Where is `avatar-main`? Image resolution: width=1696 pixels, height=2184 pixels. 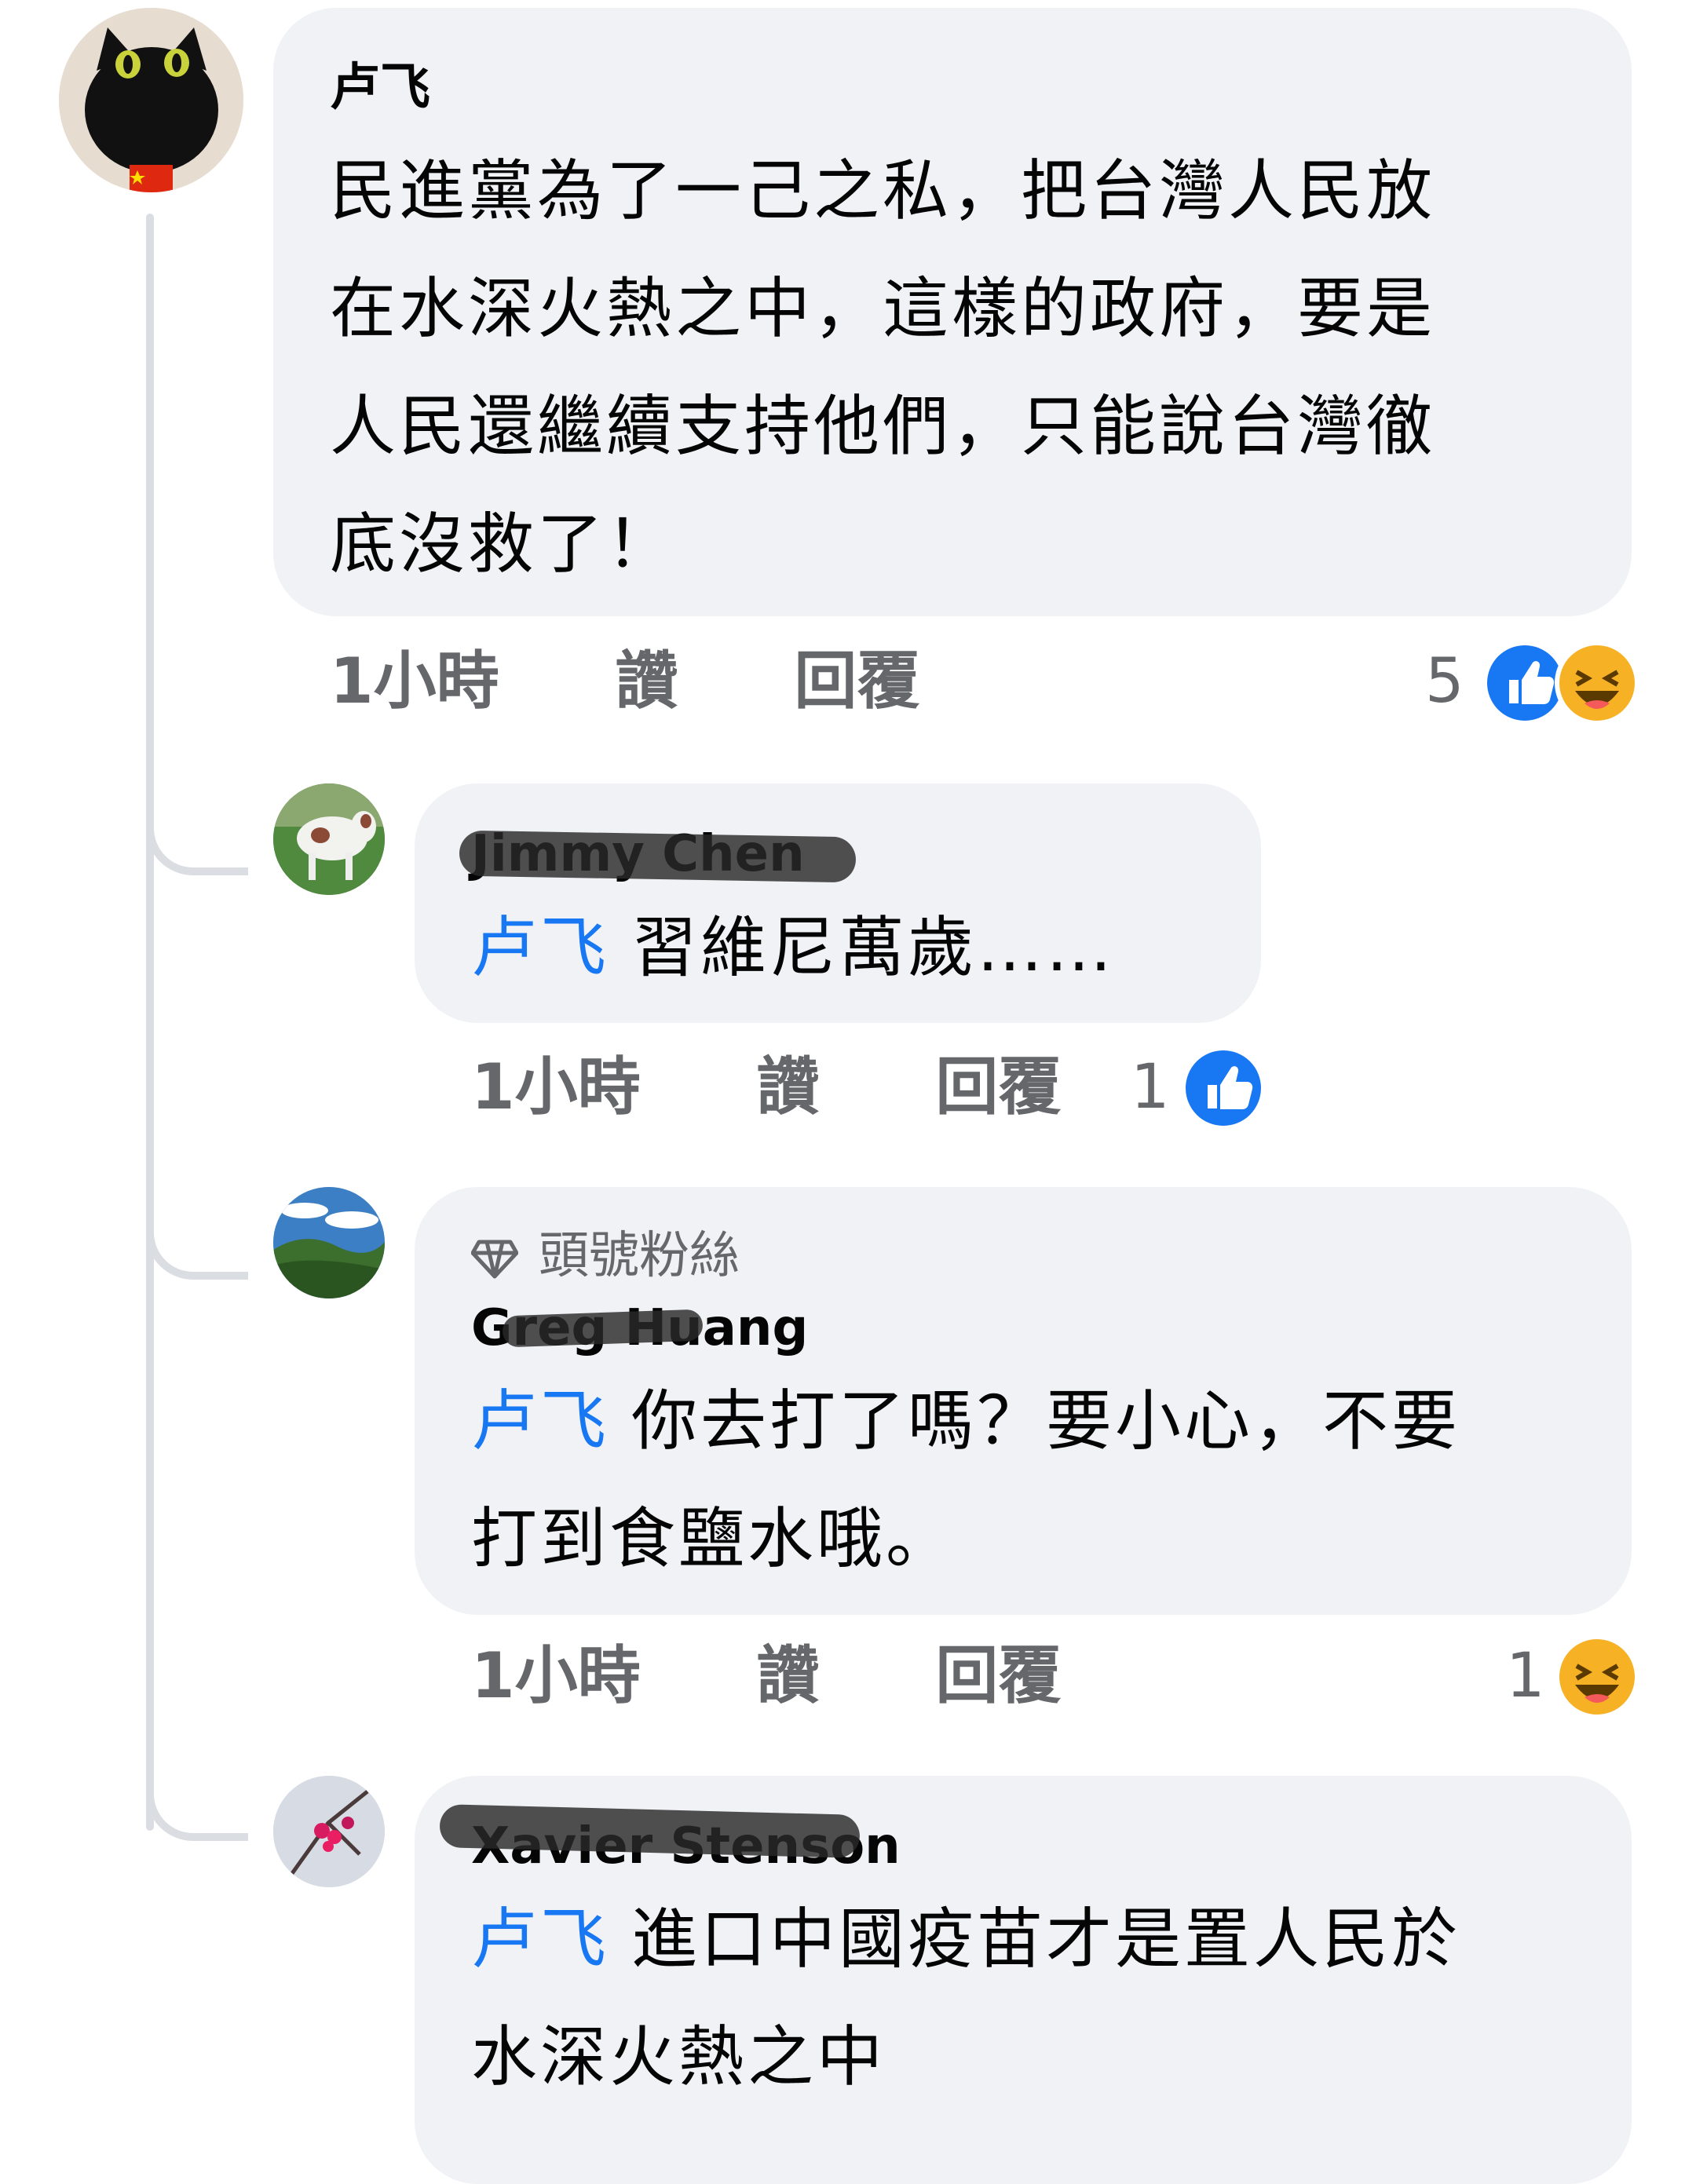 avatar-main is located at coordinates (151, 100).